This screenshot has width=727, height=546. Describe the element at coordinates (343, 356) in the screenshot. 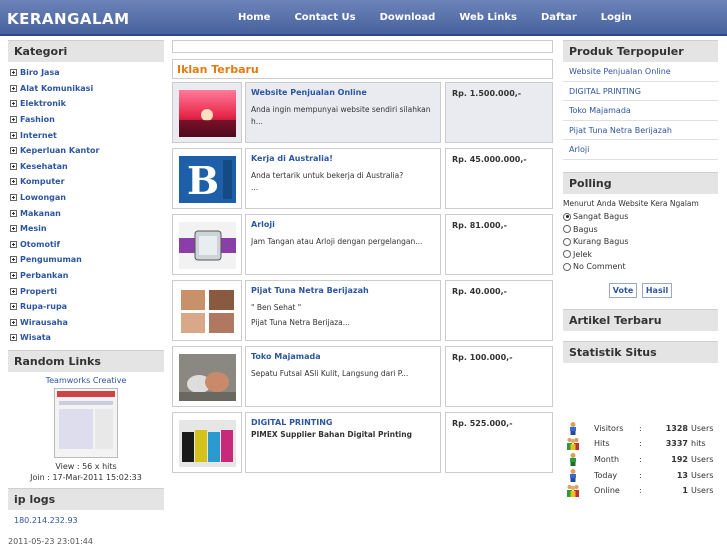

I see `ad-title: Toko Majamada` at that location.